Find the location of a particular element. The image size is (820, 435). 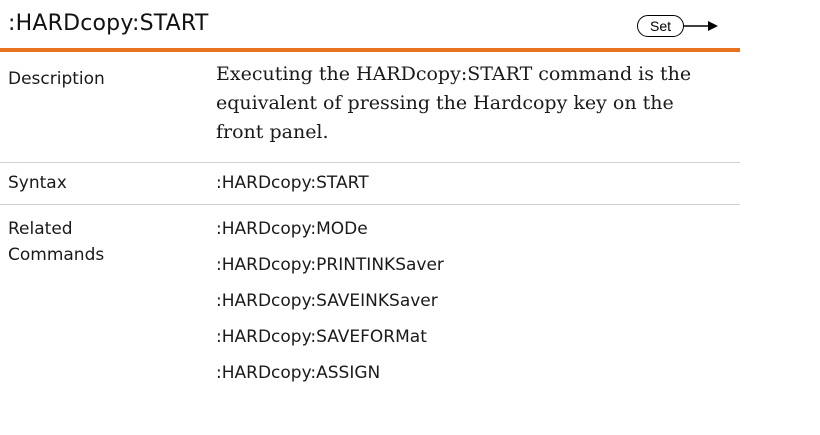

related-command-item: :HARDcopy:SAVEINKSaver is located at coordinates (327, 301).